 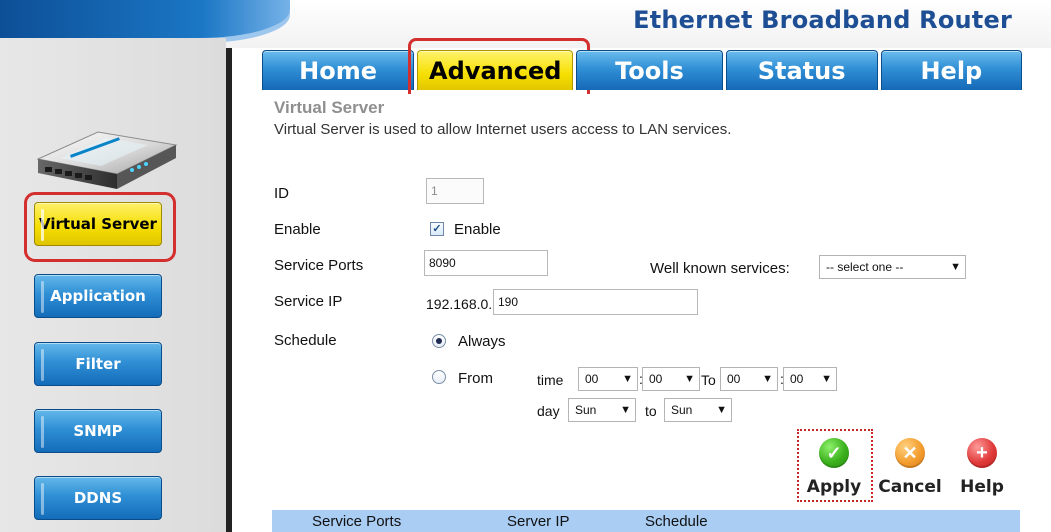 What do you see at coordinates (319, 265) in the screenshot?
I see `service-ports-label: Service Ports` at bounding box center [319, 265].